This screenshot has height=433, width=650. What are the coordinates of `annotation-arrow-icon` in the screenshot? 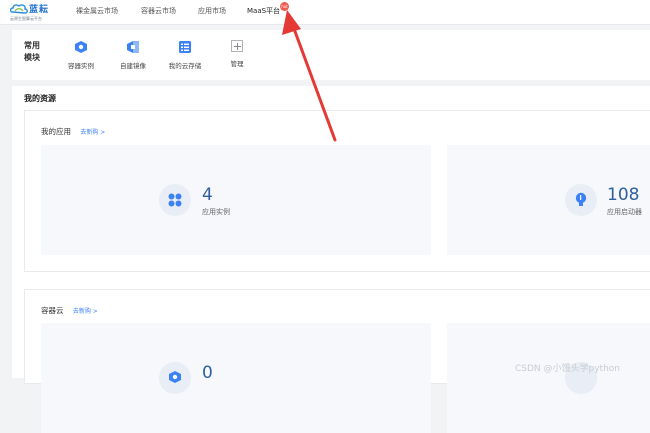 It's located at (309, 76).